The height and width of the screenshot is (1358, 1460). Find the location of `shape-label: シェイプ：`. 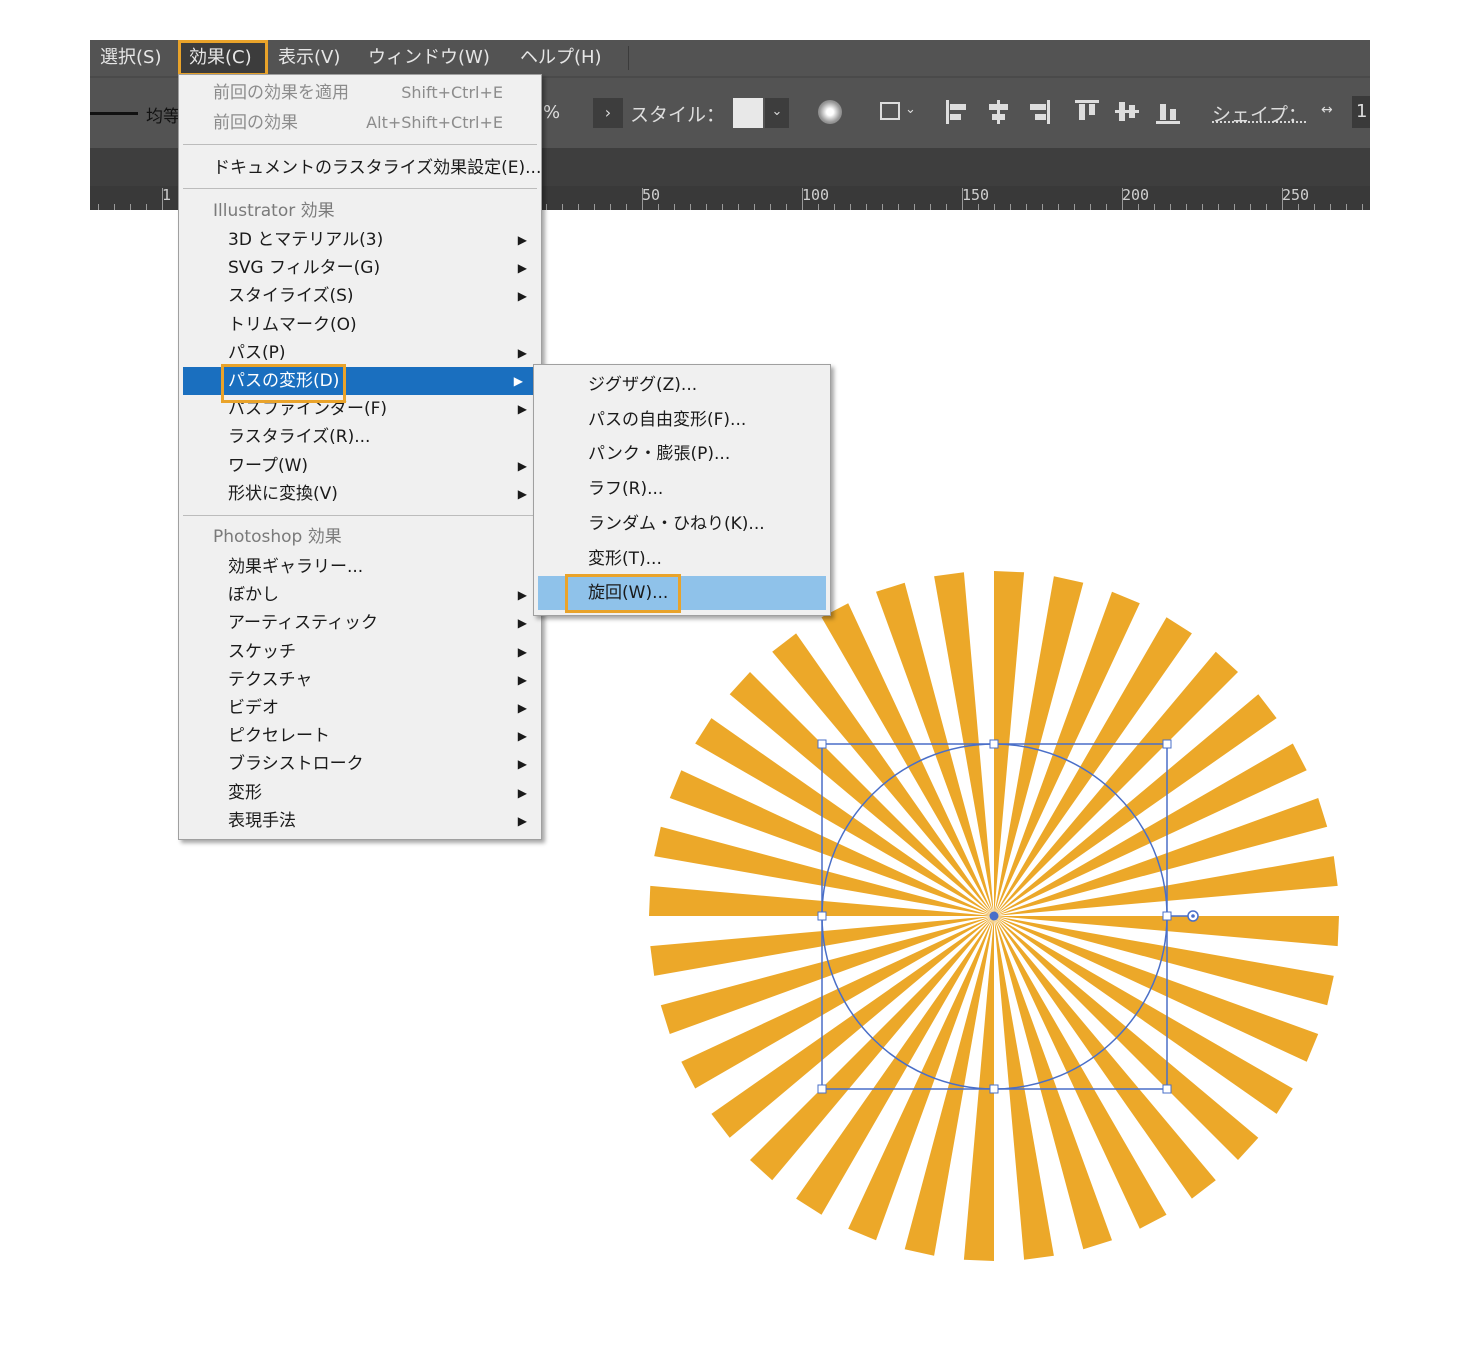

shape-label: シェイプ： is located at coordinates (1259, 113).